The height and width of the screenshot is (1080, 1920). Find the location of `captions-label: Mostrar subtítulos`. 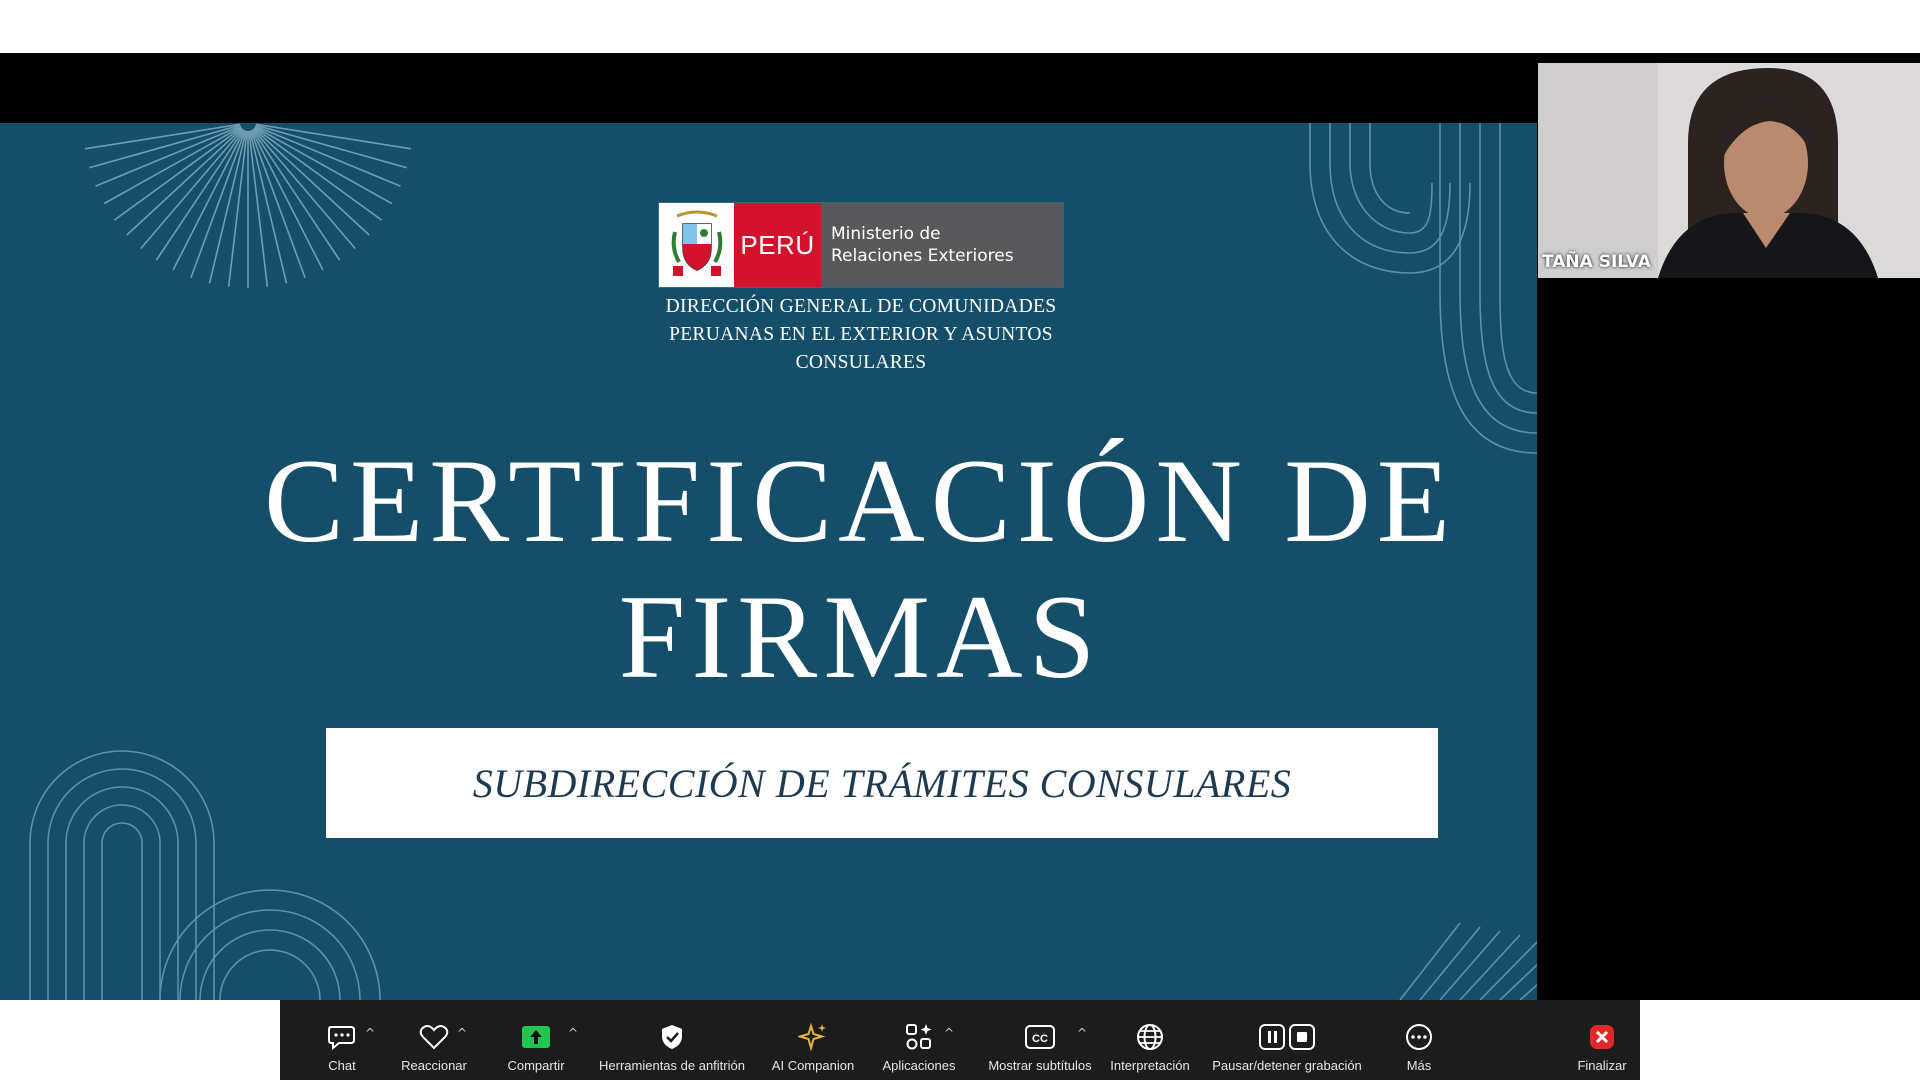

captions-label: Mostrar subtítulos is located at coordinates (1040, 1065).